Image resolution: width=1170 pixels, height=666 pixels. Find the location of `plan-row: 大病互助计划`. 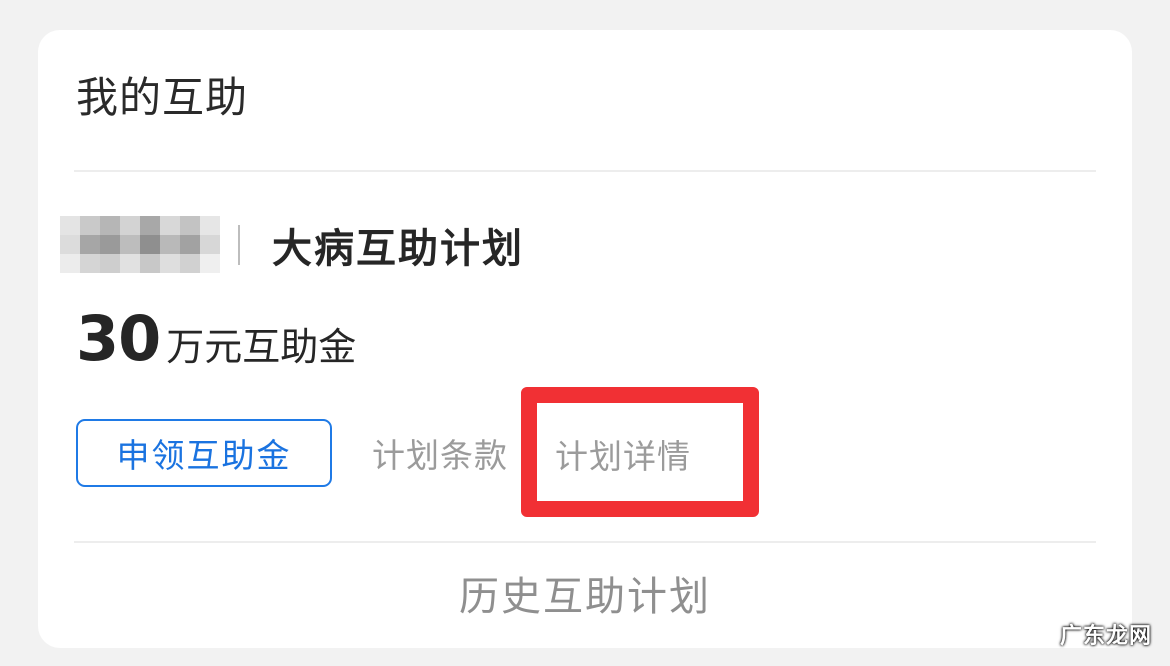

plan-row: 大病互助计划 is located at coordinates (292, 245).